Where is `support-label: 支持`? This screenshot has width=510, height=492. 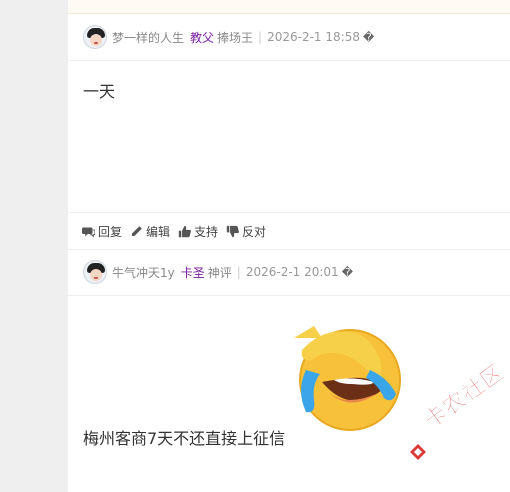 support-label: 支持 is located at coordinates (206, 231).